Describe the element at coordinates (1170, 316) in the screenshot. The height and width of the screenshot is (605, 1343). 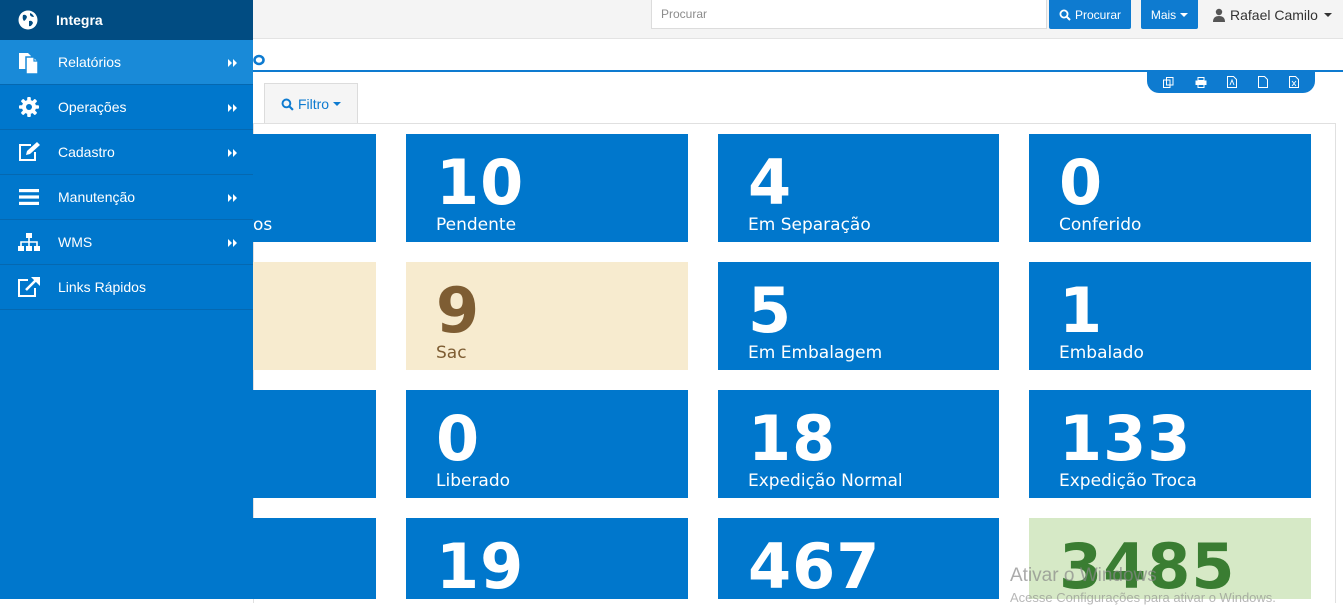
I see `status-tile: 1 Embalado` at that location.